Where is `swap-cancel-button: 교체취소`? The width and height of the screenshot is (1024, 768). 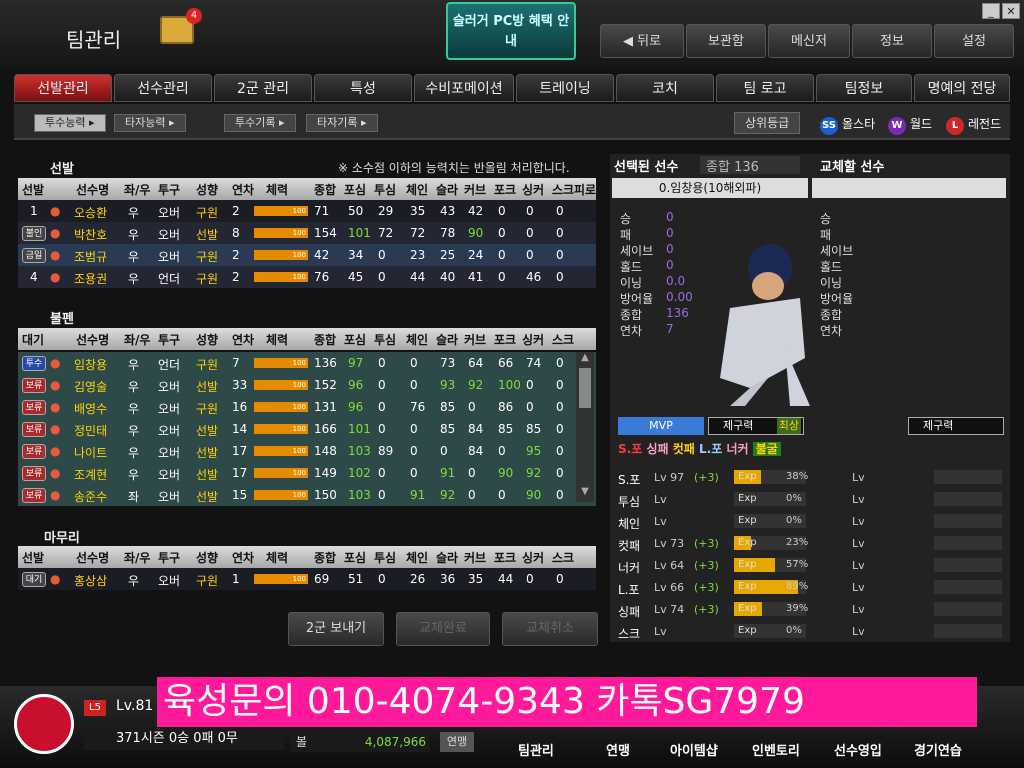
swap-cancel-button: 교체취소 is located at coordinates (550, 629).